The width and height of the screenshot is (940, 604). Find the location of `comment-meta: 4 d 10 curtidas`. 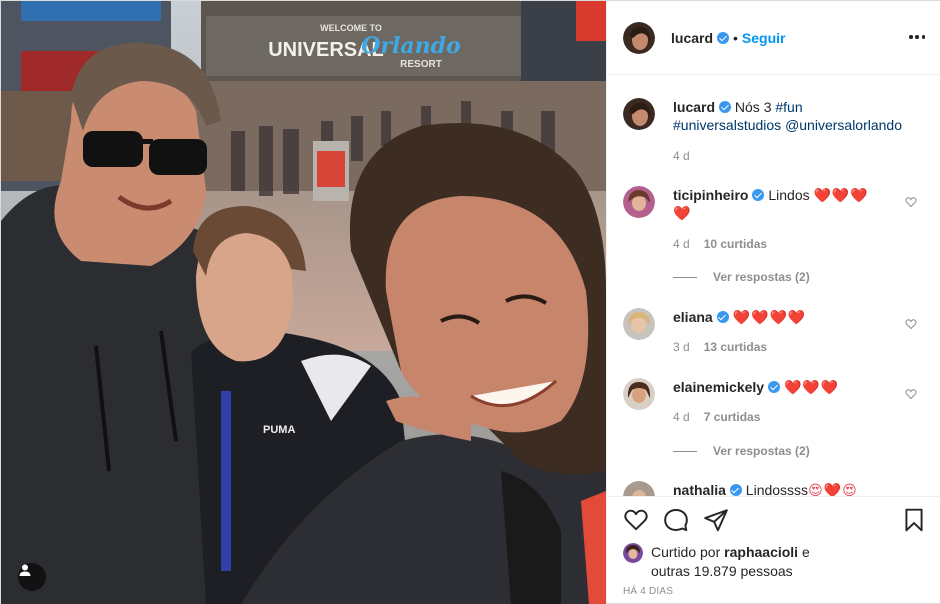

comment-meta: 4 d 10 curtidas is located at coordinates (720, 244).